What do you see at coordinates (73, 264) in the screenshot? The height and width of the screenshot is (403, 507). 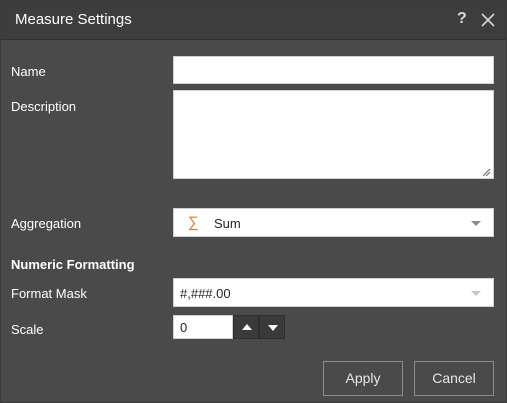 I see `numeric-formatting-heading: Numeric Formatting` at bounding box center [73, 264].